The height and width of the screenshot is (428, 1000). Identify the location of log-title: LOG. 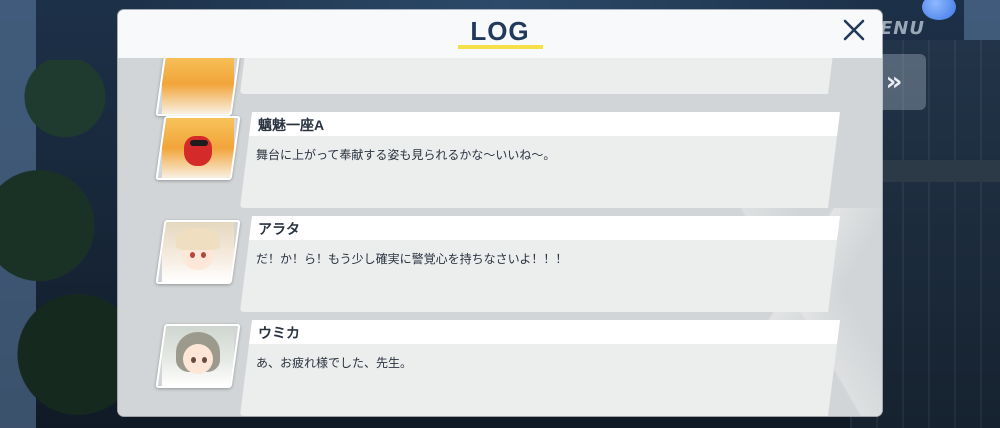
(500, 31).